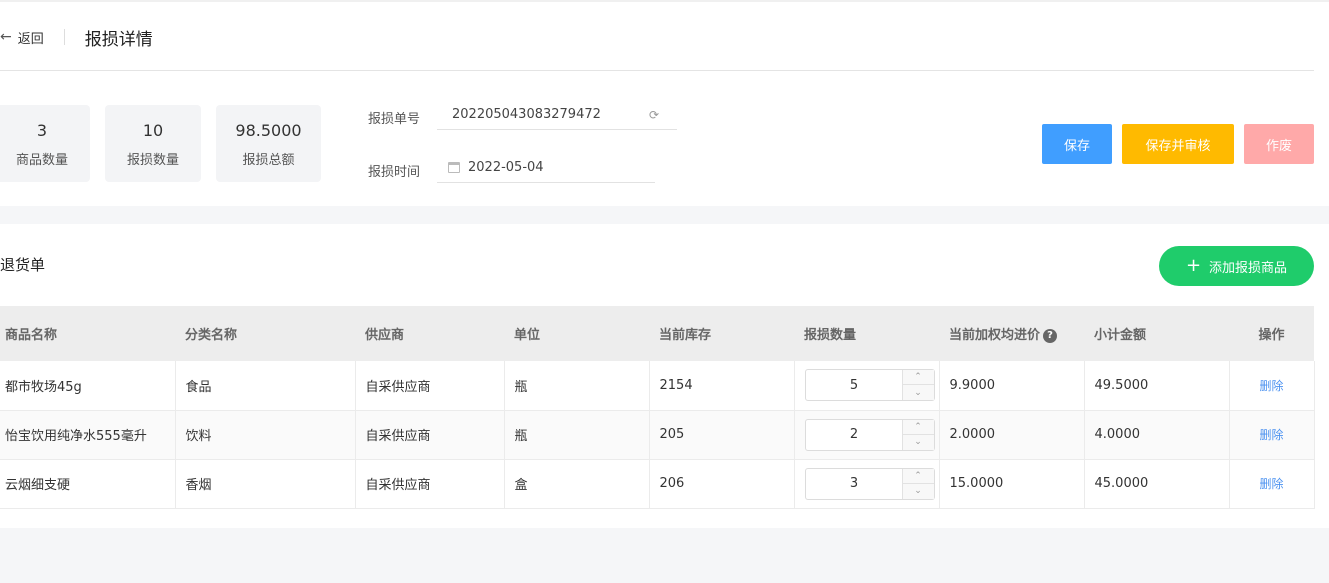 The width and height of the screenshot is (1329, 583). What do you see at coordinates (1157, 484) in the screenshot?
I see `cell-subtotal: 45.0000` at bounding box center [1157, 484].